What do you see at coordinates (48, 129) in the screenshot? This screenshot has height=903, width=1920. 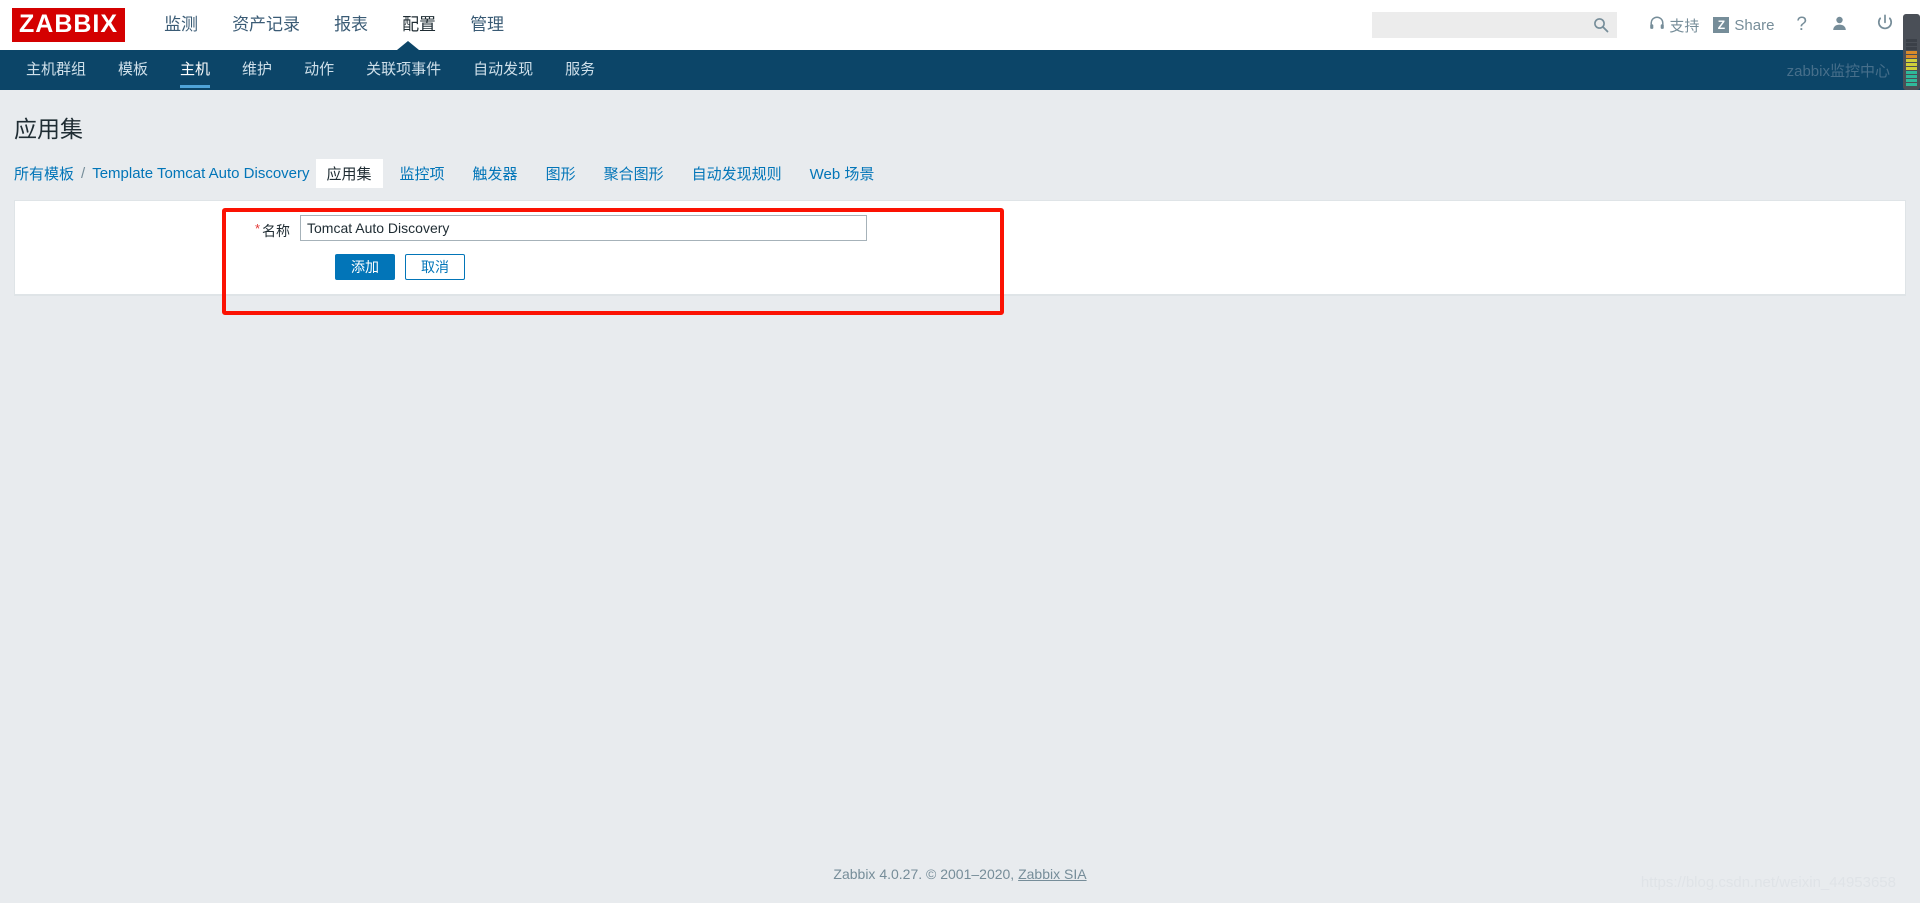 I see `page-title: 应用集` at bounding box center [48, 129].